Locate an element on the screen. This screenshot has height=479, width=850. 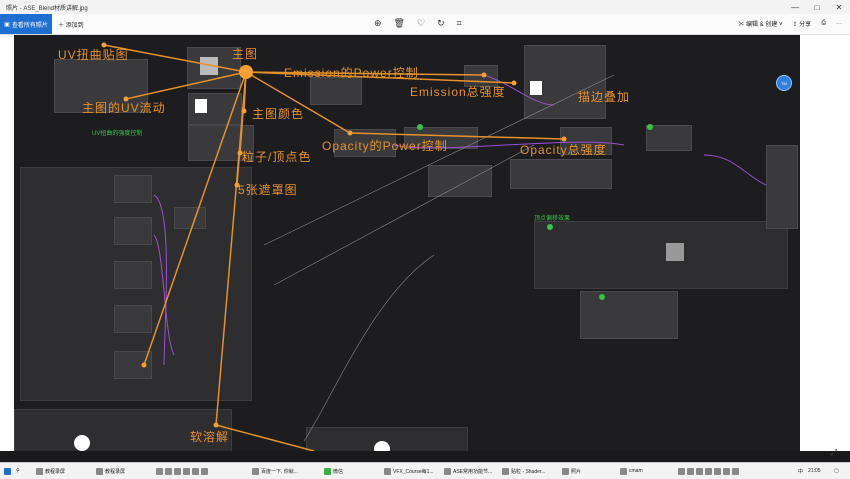
edit-create-label: 编辑 & 创建 is located at coordinates (761, 25).